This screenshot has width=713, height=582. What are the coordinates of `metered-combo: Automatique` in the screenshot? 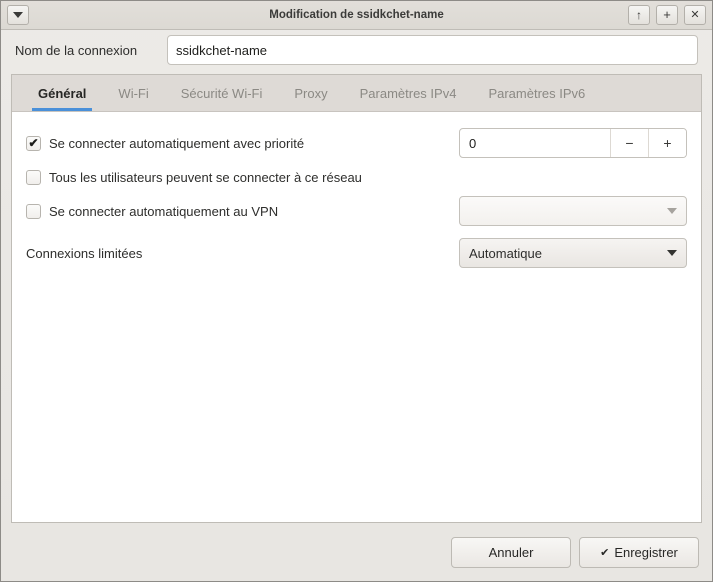 It's located at (573, 253).